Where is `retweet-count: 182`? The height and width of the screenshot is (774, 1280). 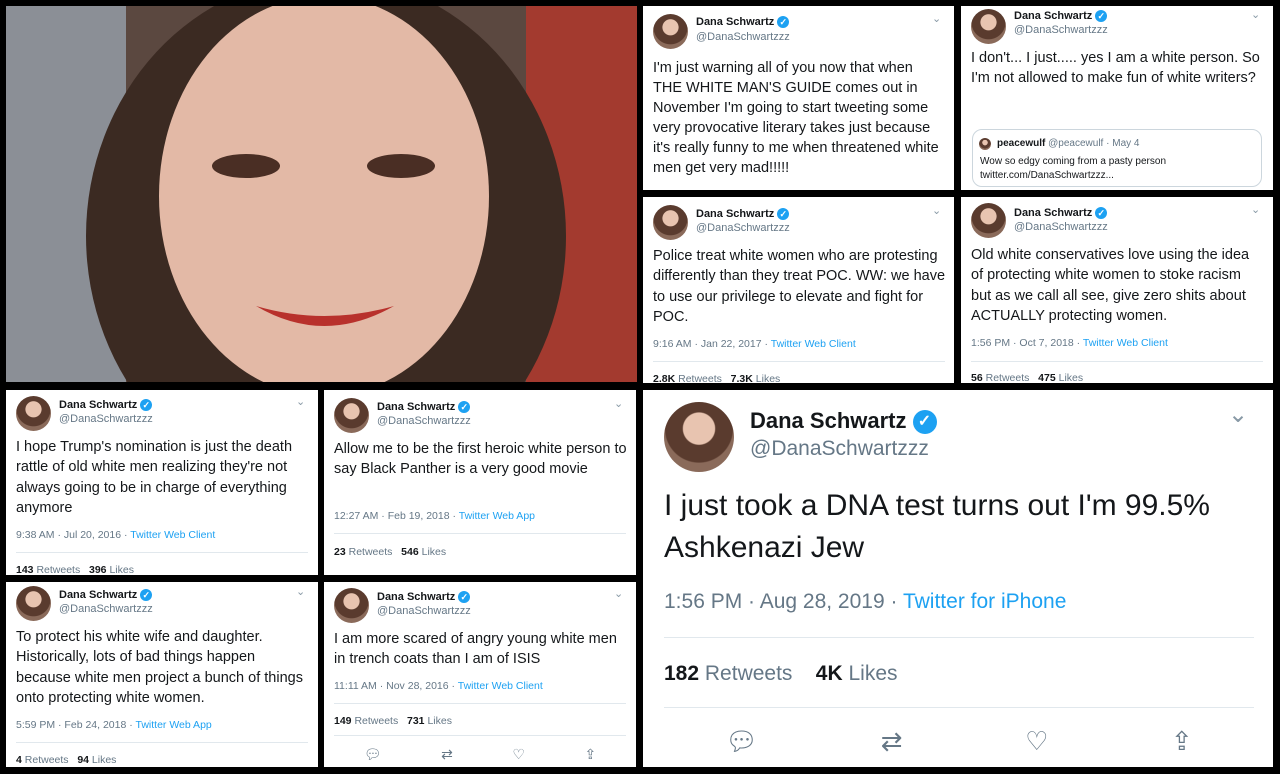
retweet-count: 182 is located at coordinates (681, 673).